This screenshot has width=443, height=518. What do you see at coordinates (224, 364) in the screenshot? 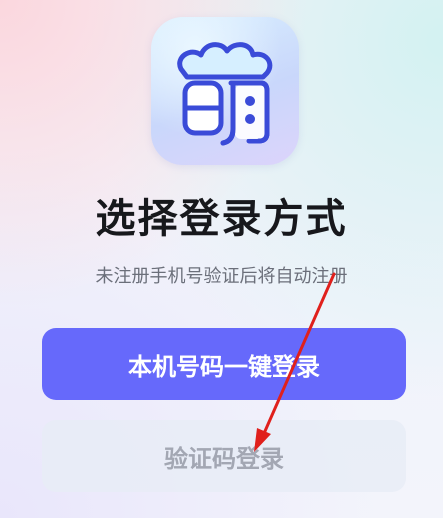
I see `one-click-login-button: 本机号码一键登录` at bounding box center [224, 364].